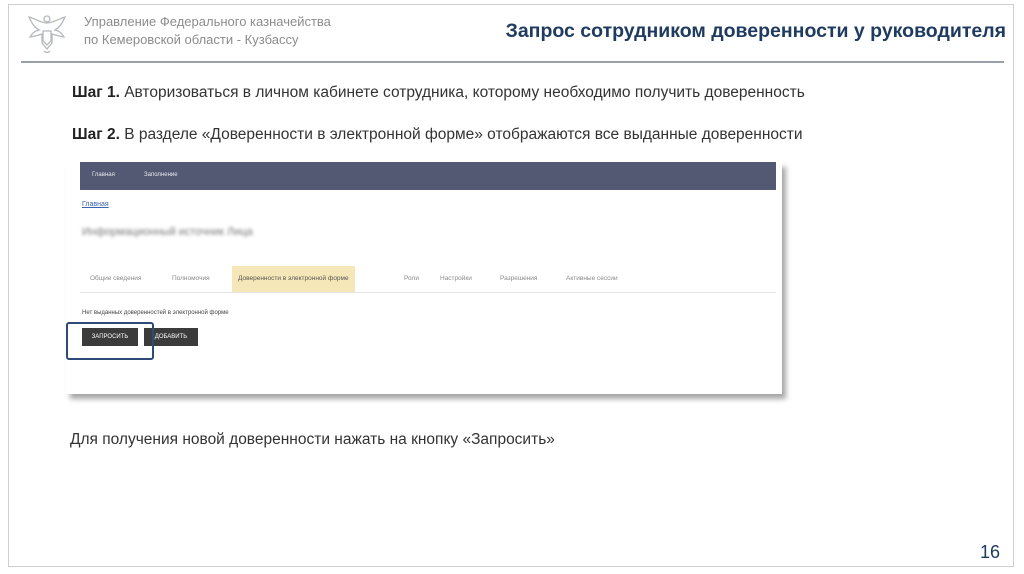 This screenshot has width=1024, height=574. I want to click on tab-settings: Настройки, so click(456, 279).